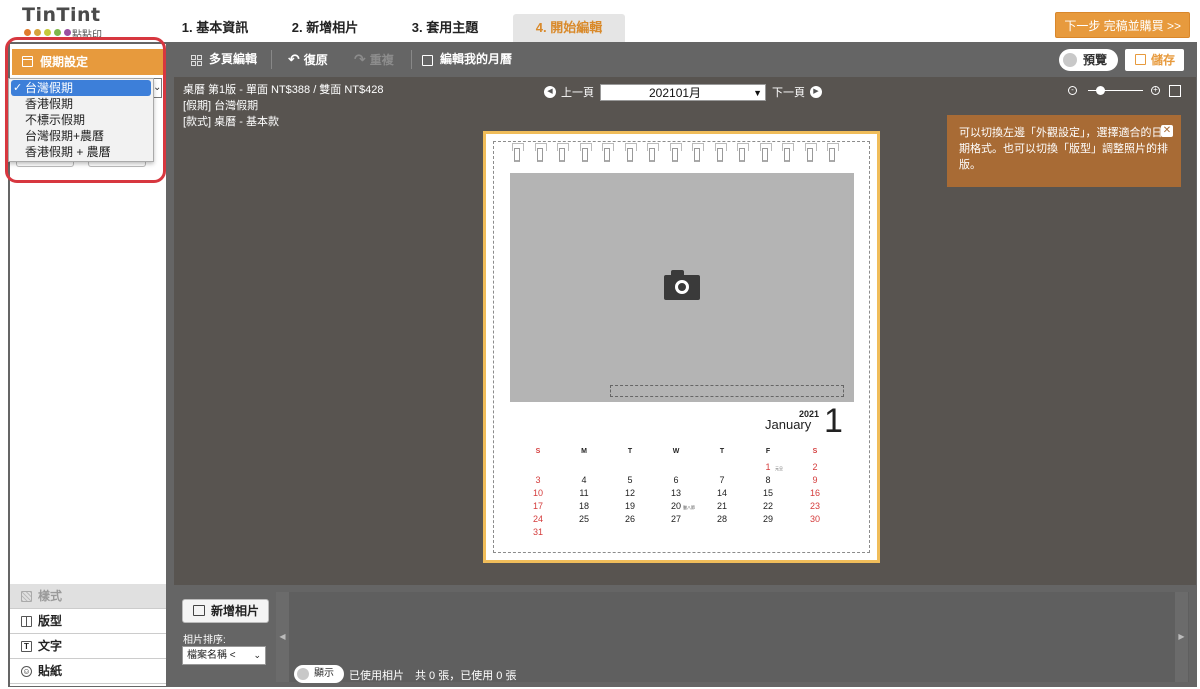 This screenshot has width=1200, height=689. What do you see at coordinates (225, 611) in the screenshot?
I see `add-photo-button: 新增相片` at bounding box center [225, 611].